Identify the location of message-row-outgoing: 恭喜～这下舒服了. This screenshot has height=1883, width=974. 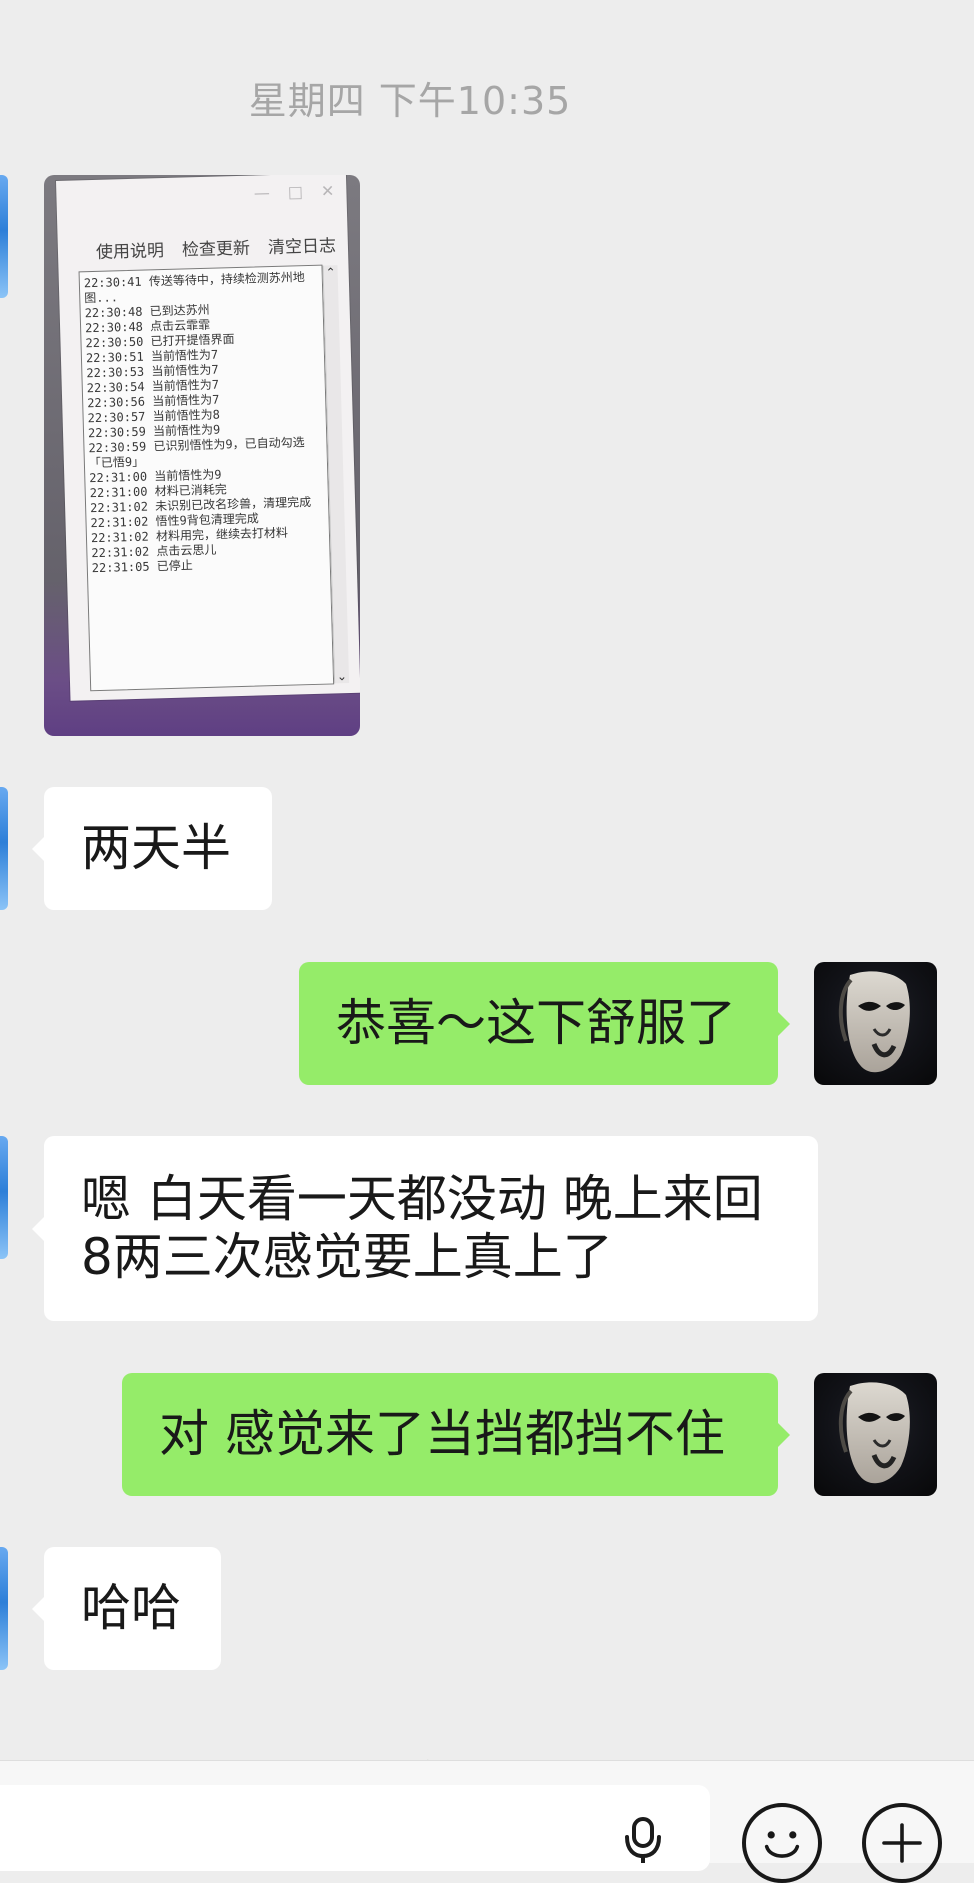
(618, 1023).